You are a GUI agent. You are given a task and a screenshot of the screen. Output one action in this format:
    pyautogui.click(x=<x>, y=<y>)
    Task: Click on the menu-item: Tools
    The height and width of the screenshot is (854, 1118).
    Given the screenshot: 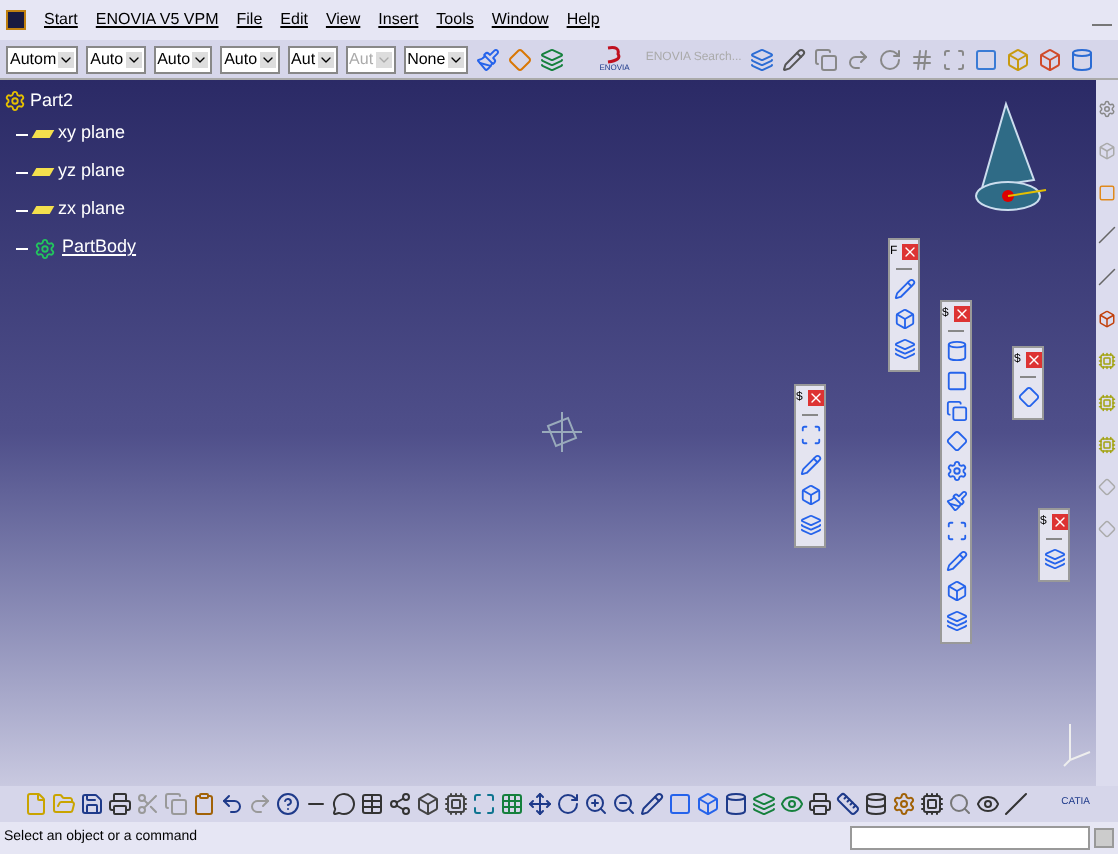 What is the action you would take?
    pyautogui.click(x=455, y=20)
    